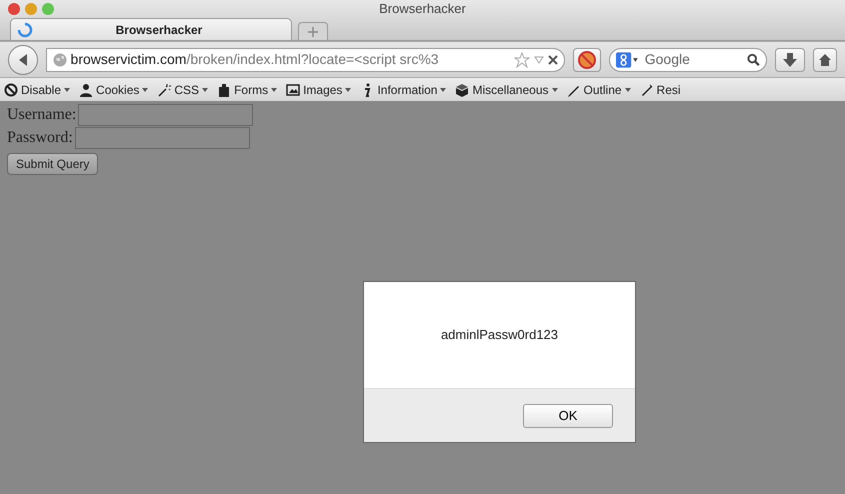 The image size is (845, 494). I want to click on minimize-icon, so click(31, 9).